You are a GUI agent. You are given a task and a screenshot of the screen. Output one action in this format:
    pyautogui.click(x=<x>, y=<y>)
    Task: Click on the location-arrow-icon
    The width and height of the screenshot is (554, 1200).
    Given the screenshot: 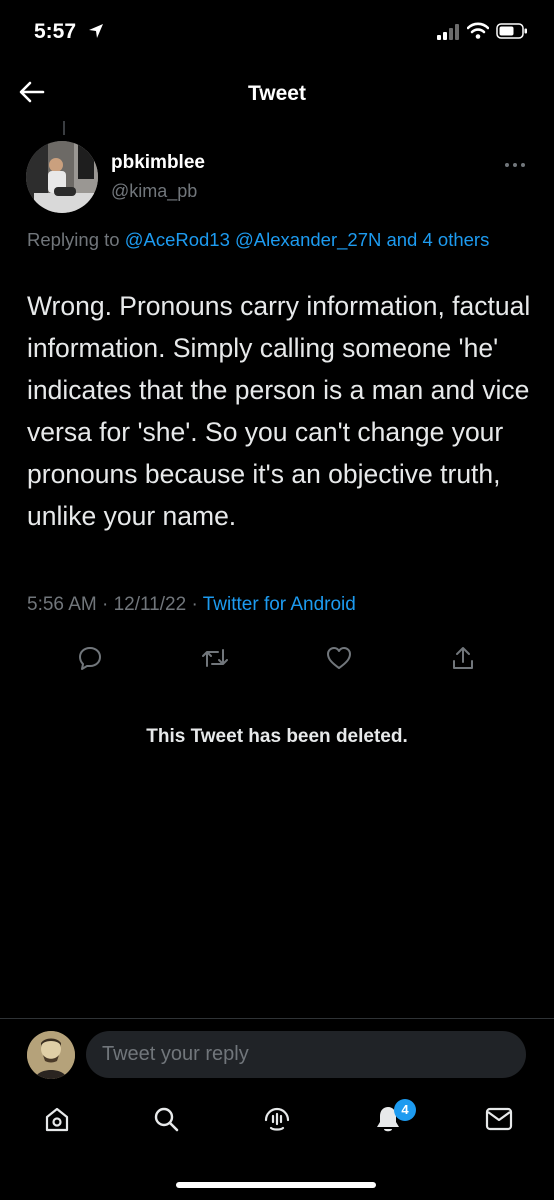 What is the action you would take?
    pyautogui.click(x=96, y=33)
    